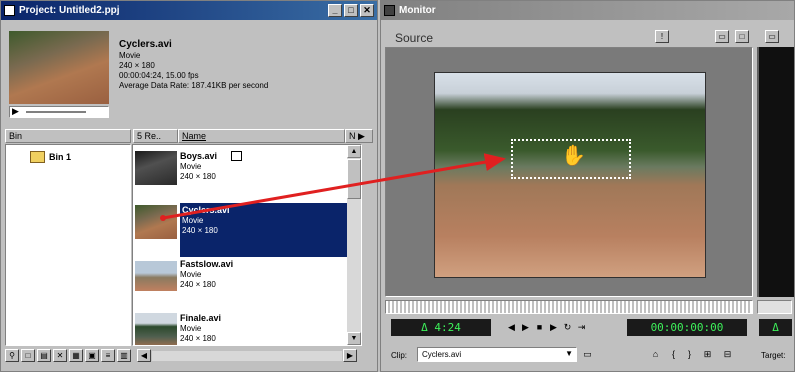 The height and width of the screenshot is (372, 795). What do you see at coordinates (441, 327) in the screenshot?
I see `source-duration-display: Δ 4:24` at bounding box center [441, 327].